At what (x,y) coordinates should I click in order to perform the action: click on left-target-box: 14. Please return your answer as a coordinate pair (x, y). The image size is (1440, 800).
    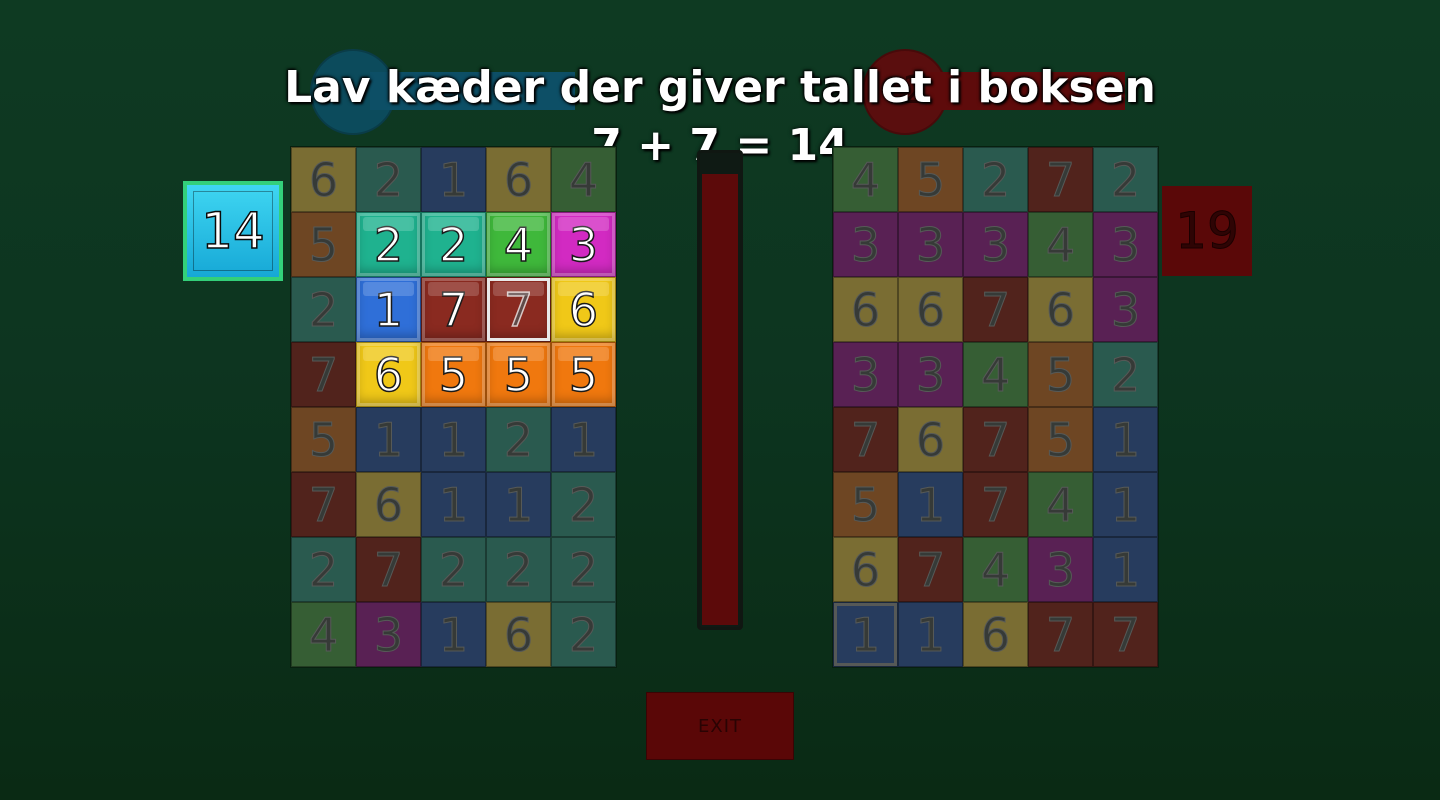
    Looking at the image, I should click on (233, 231).